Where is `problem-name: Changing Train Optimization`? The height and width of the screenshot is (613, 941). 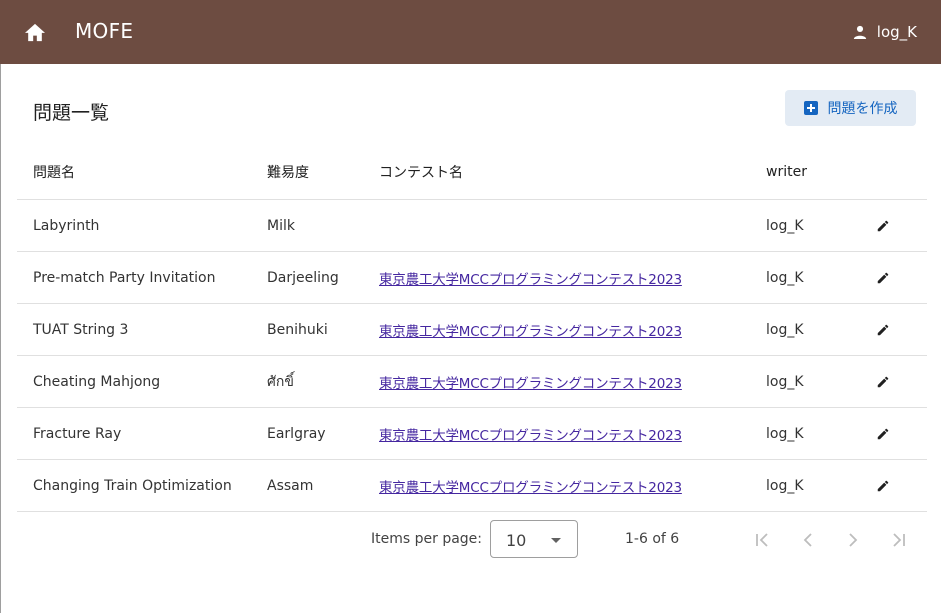 problem-name: Changing Train Optimization is located at coordinates (142, 485).